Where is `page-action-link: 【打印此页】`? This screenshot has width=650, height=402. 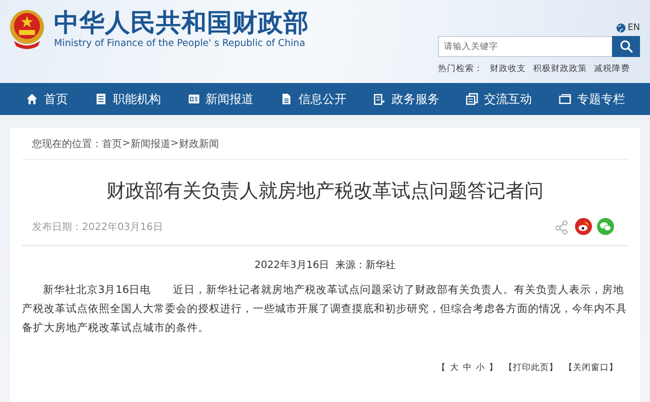 page-action-link: 【打印此页】 is located at coordinates (531, 368).